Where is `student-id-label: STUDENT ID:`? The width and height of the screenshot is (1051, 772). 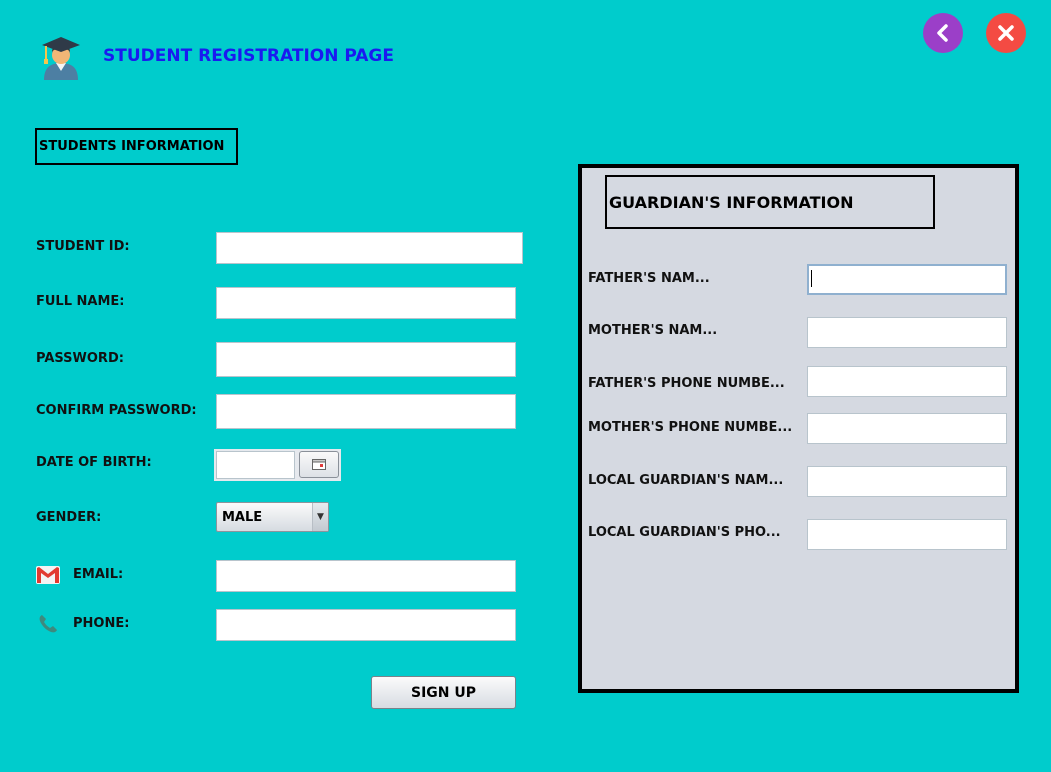 student-id-label: STUDENT ID: is located at coordinates (83, 246).